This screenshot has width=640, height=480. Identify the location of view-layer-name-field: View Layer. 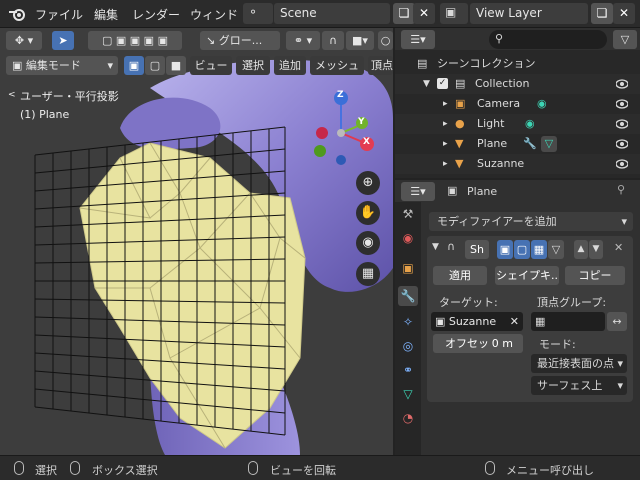
(529, 13).